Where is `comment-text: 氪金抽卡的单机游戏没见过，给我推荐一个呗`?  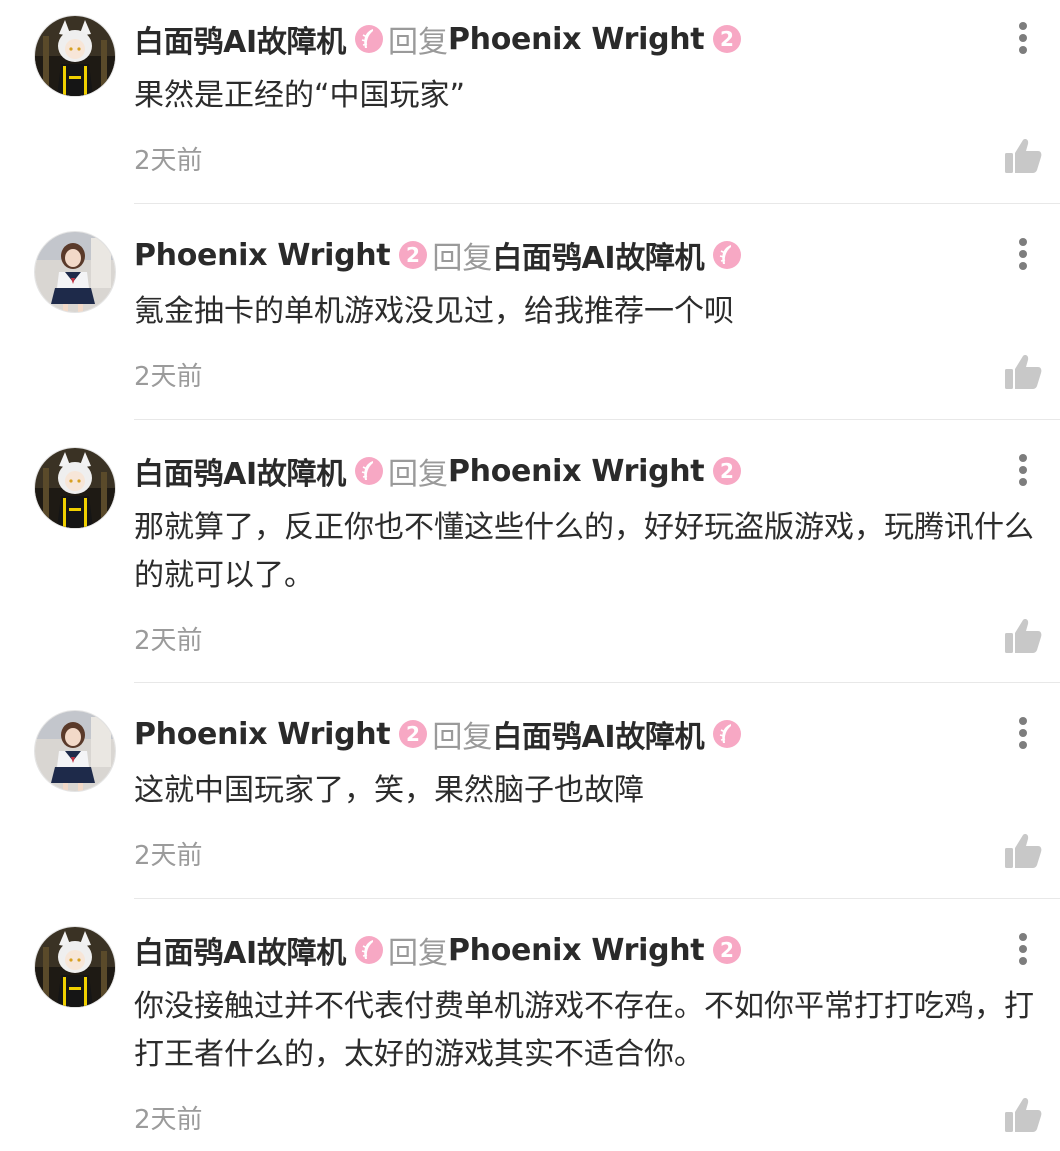 comment-text: 氪金抽卡的单机游戏没见过，给我推荐一个呗 is located at coordinates (434, 311).